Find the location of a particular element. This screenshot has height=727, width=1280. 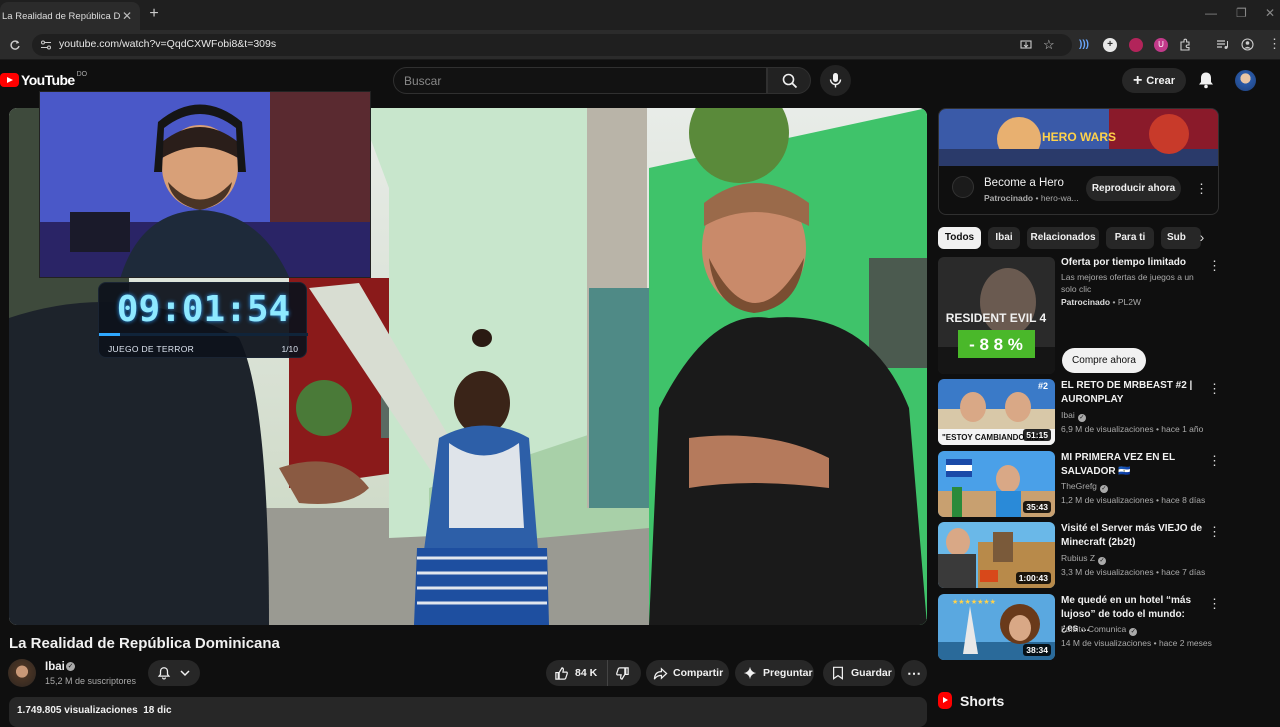

advertiser-icon is located at coordinates (963, 187).